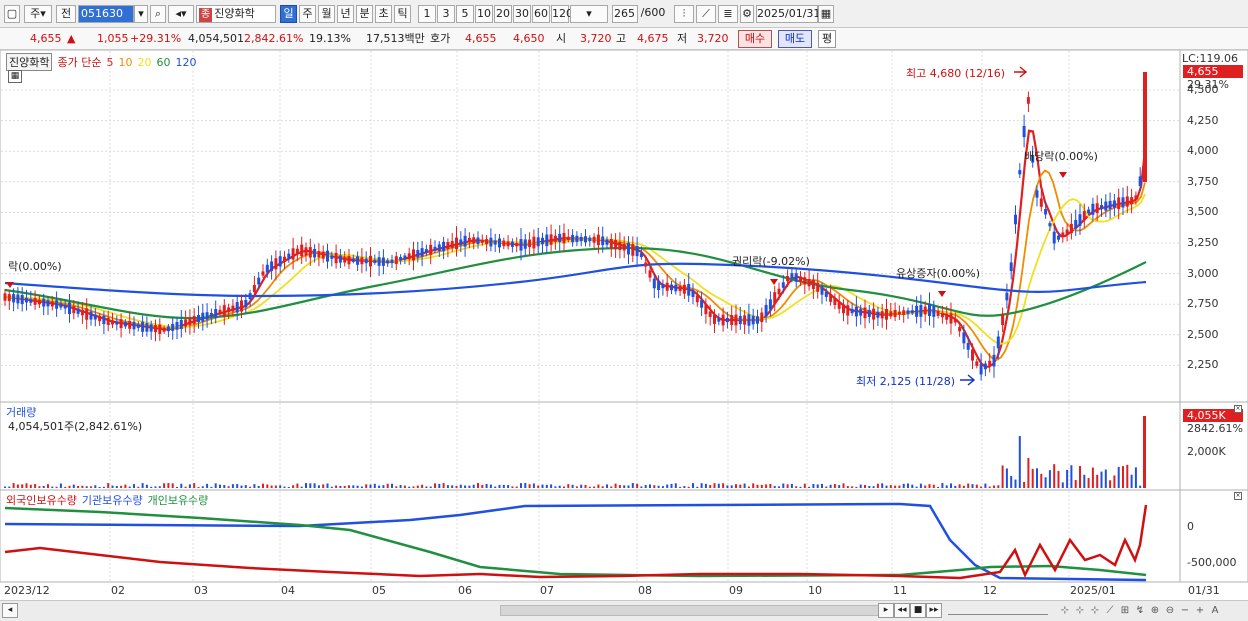  Describe the element at coordinates (364, 14) in the screenshot. I see `period-tab: 분` at that location.